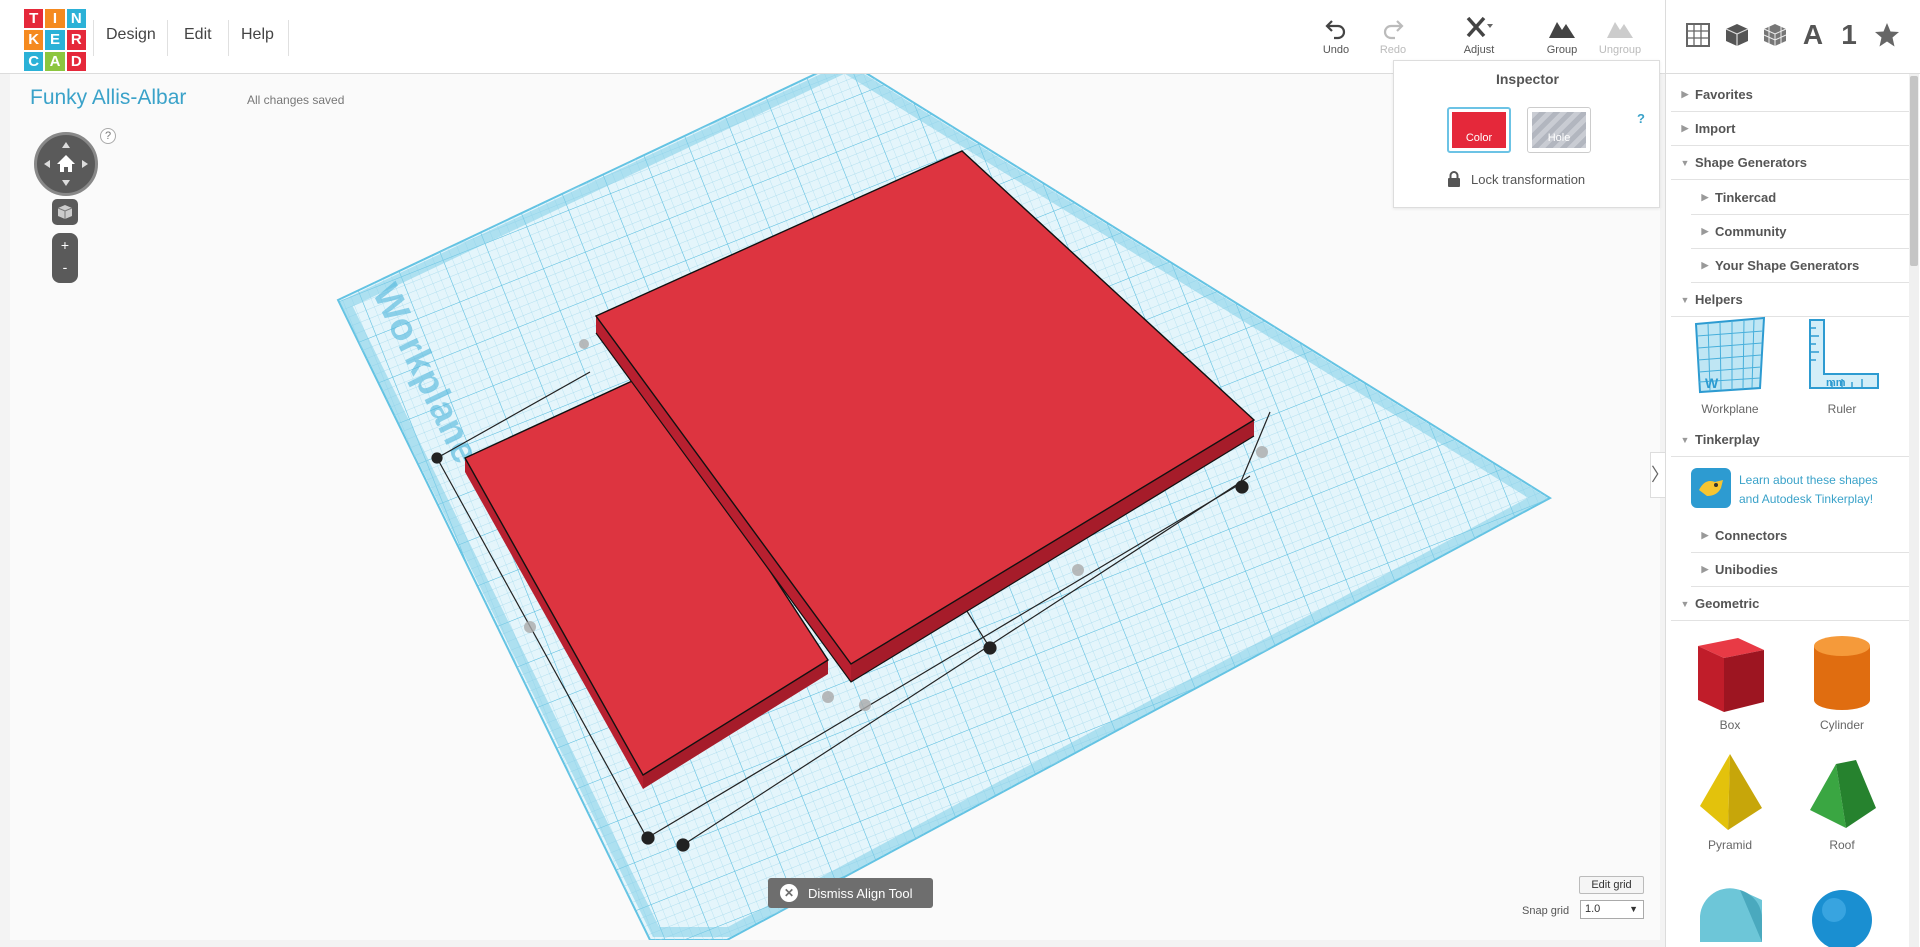  Describe the element at coordinates (1787, 265) in the screenshot. I see `section-label: Your Shape Generators` at that location.